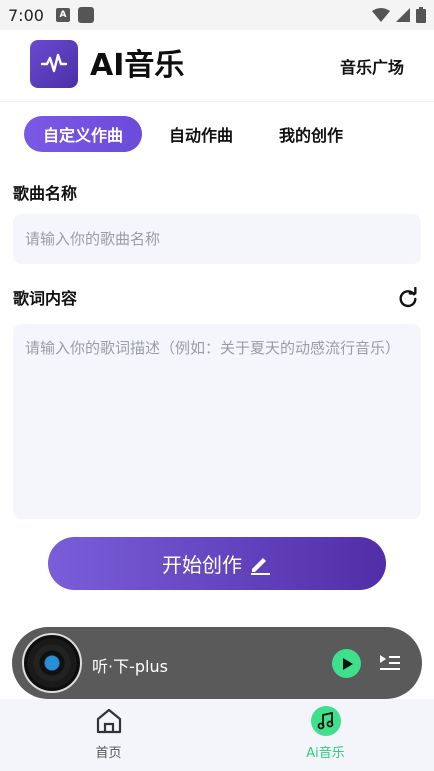 The image size is (434, 771). I want to click on status-bar: 7:00 A, so click(217, 15).